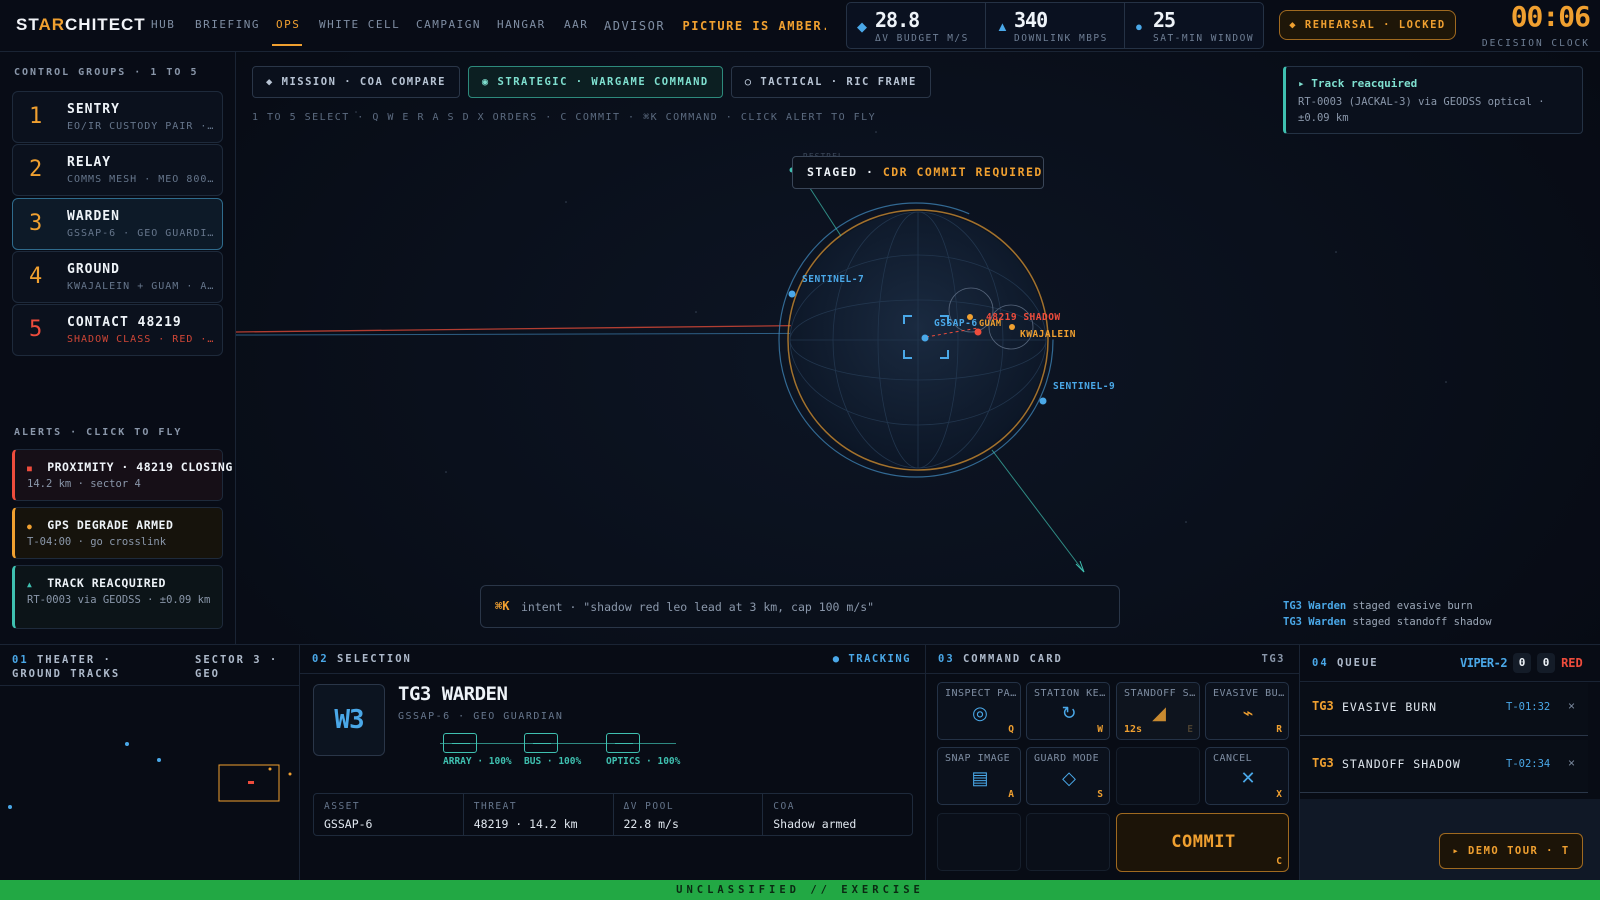  Describe the element at coordinates (1247, 776) in the screenshot. I see `cmd-cancel-button: CANCEL ✕ X` at that location.